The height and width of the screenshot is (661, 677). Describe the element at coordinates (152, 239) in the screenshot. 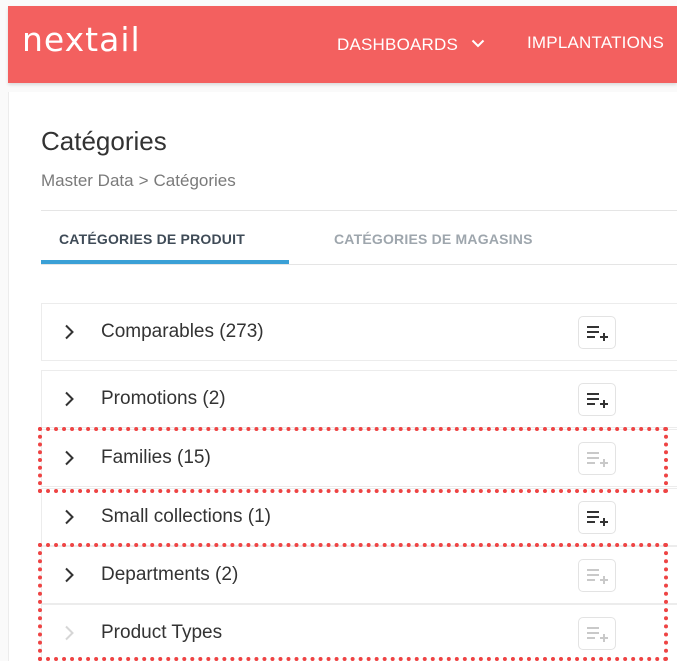

I see `tab-product-categories: CATÉGORIES DE PRODUIT` at that location.